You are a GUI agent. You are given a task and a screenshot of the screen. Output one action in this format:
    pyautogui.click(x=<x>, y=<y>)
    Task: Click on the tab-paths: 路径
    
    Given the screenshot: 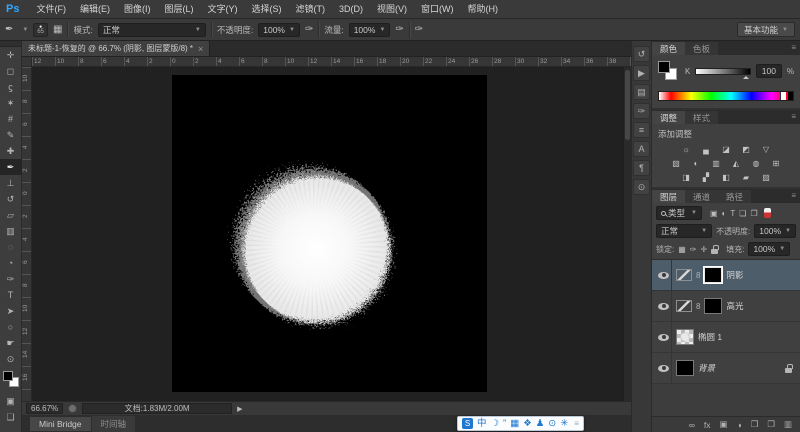 What is the action you would take?
    pyautogui.click(x=735, y=196)
    